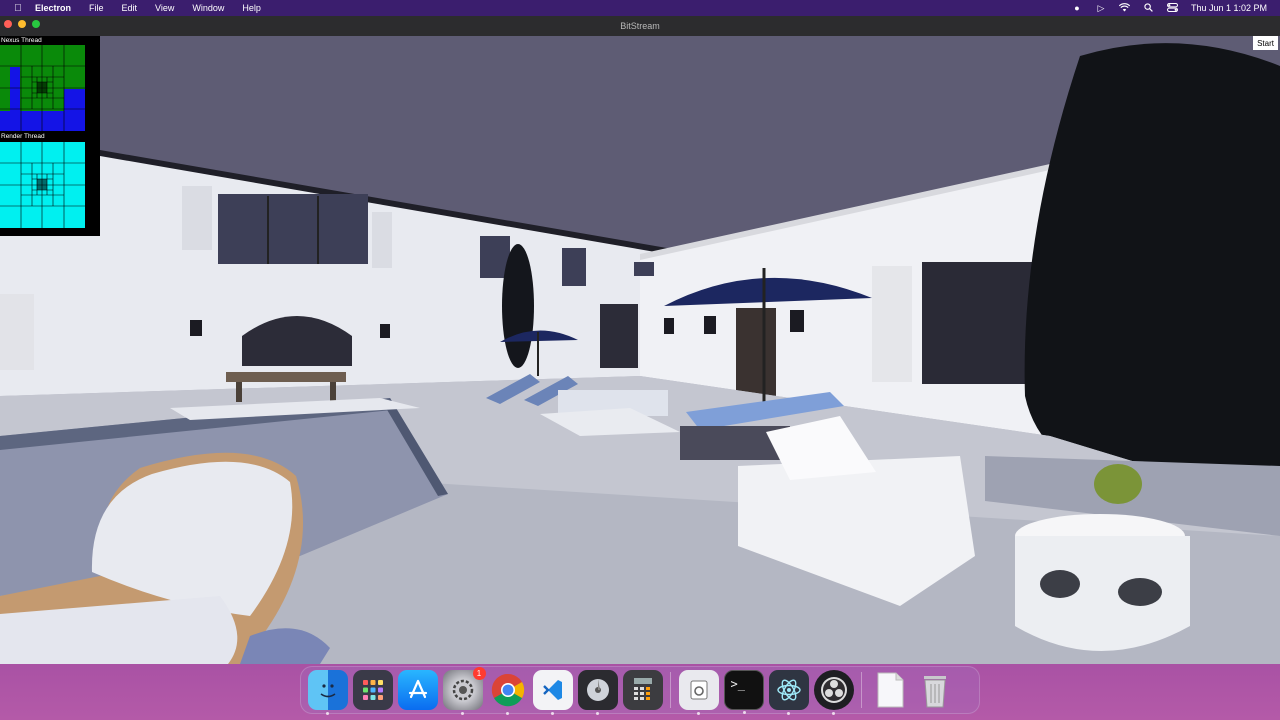 The width and height of the screenshot is (1280, 720). Describe the element at coordinates (208, 8) in the screenshot. I see `menu-window: Window` at that location.